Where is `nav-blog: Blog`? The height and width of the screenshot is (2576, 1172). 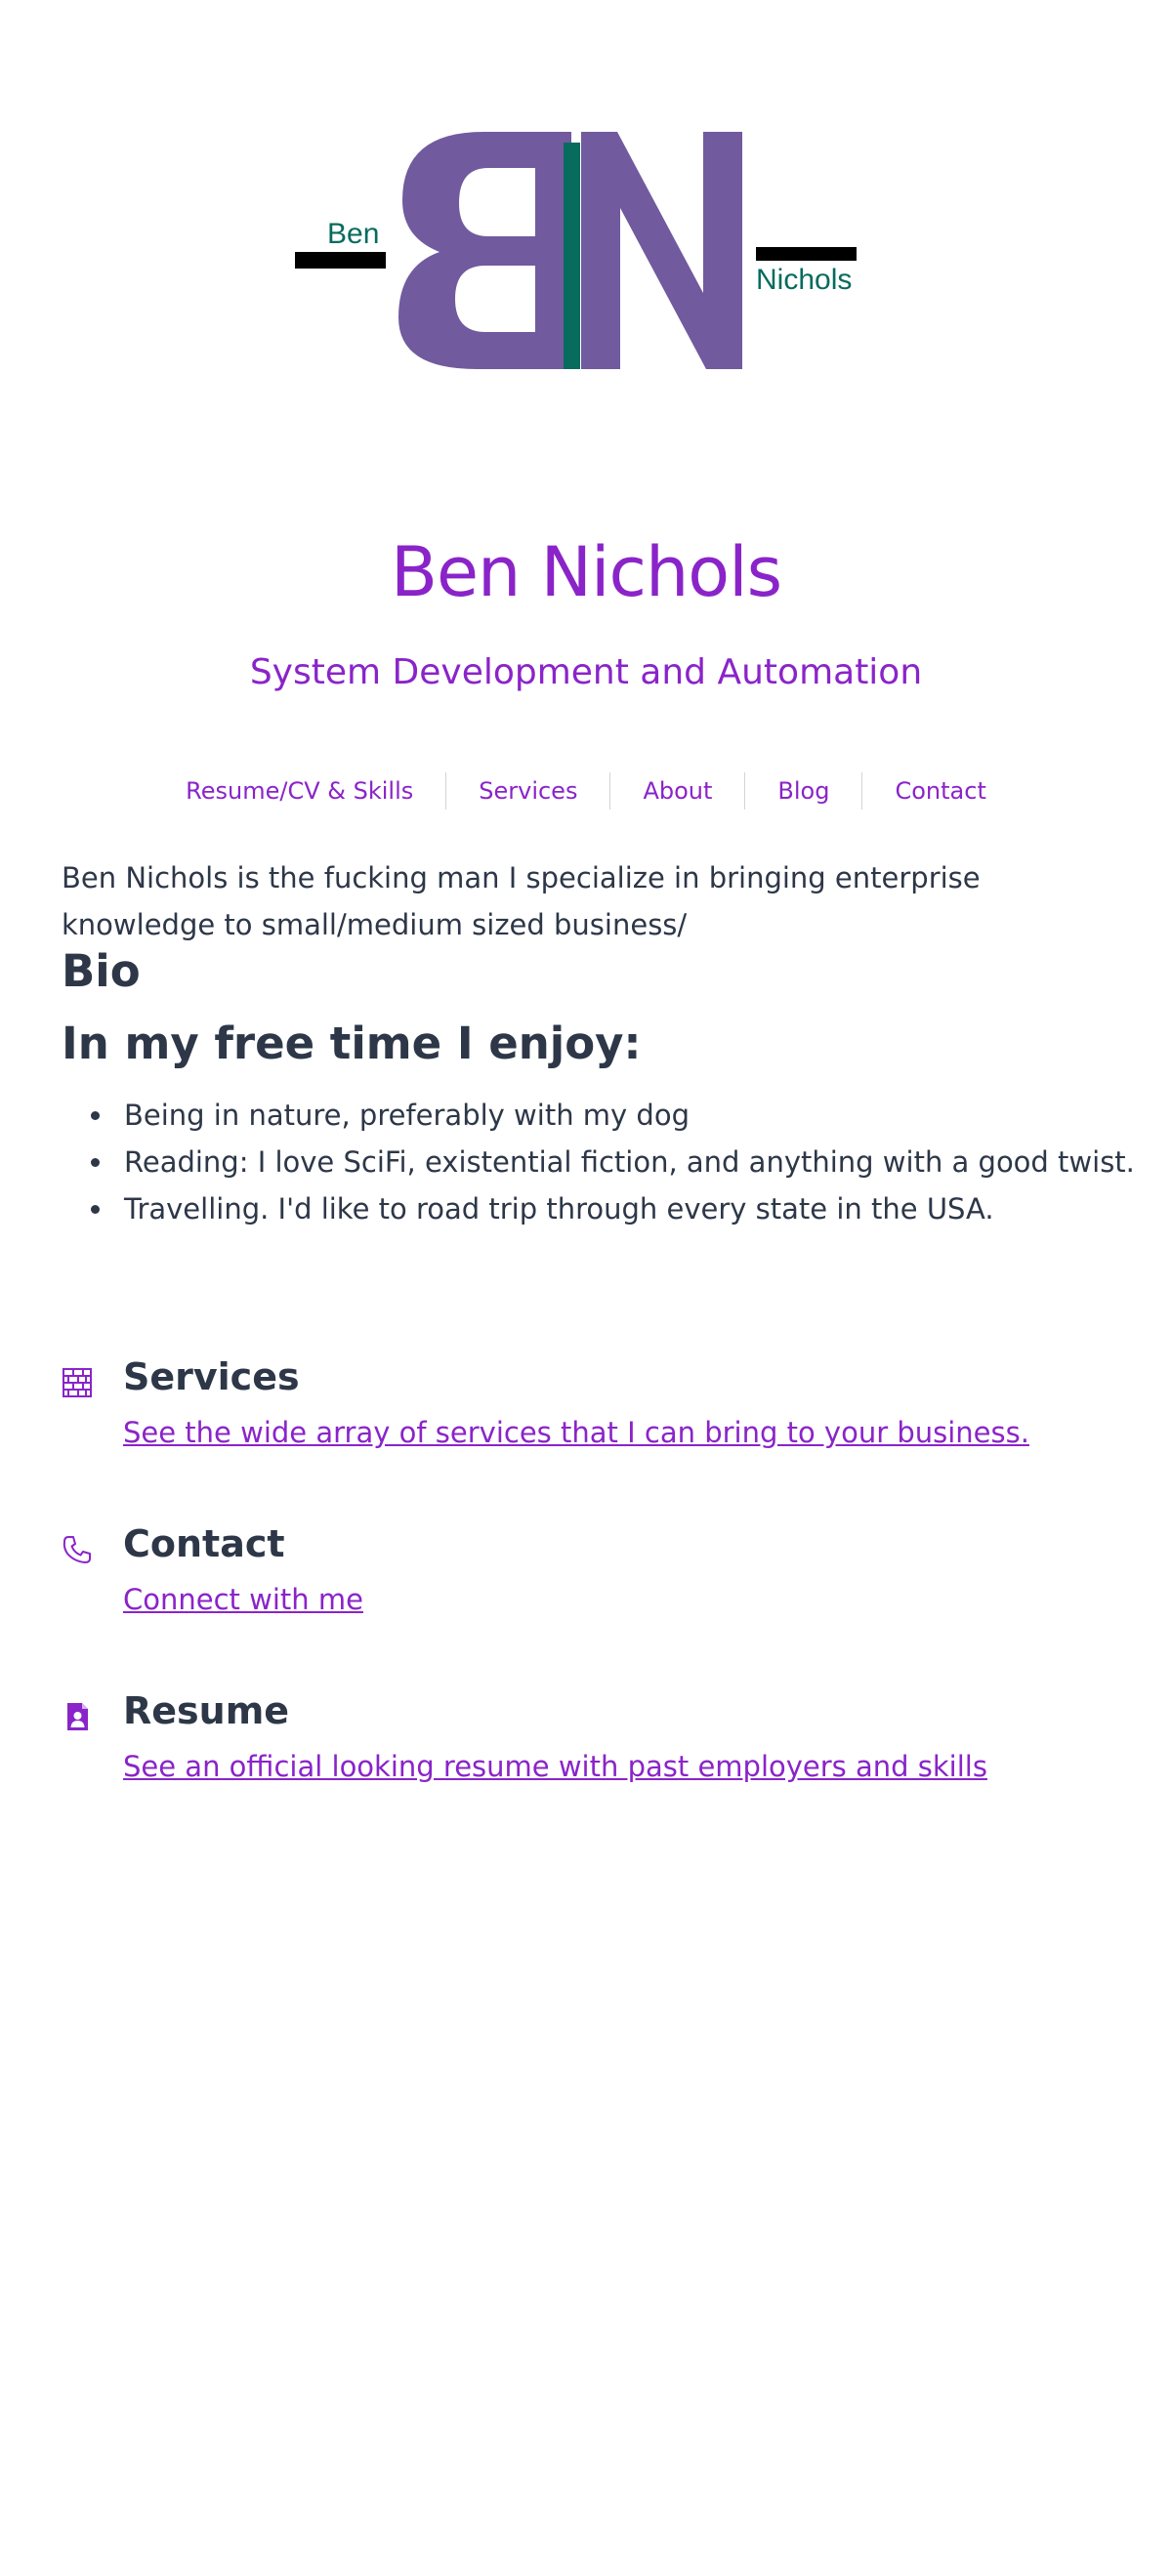 nav-blog: Blog is located at coordinates (803, 790).